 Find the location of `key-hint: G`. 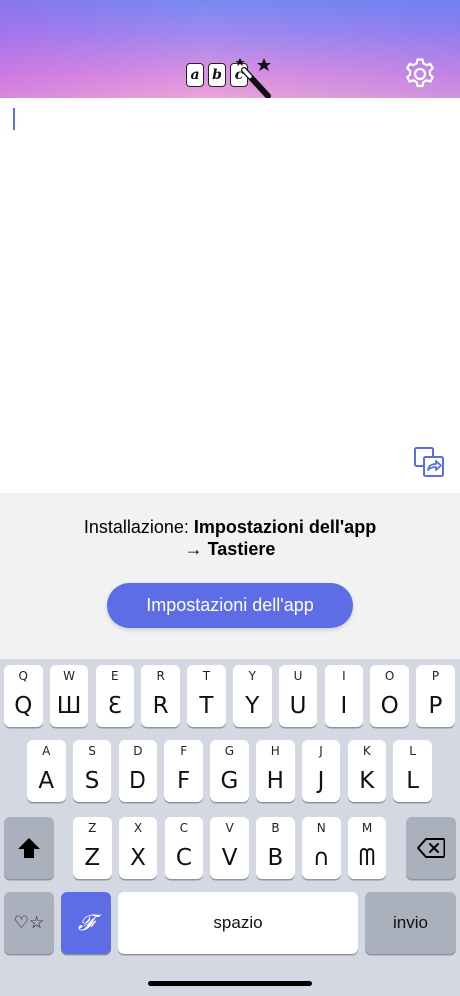

key-hint: G is located at coordinates (229, 751).